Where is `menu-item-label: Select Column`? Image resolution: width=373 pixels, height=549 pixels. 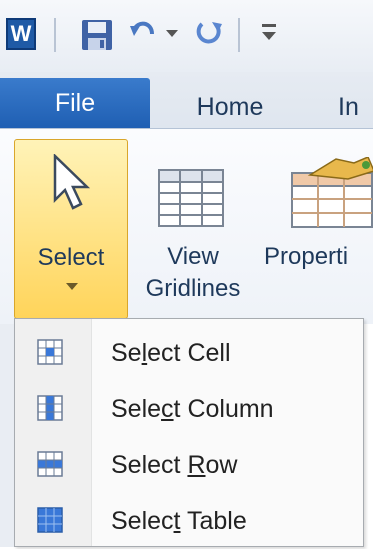 menu-item-label: Select Column is located at coordinates (192, 409).